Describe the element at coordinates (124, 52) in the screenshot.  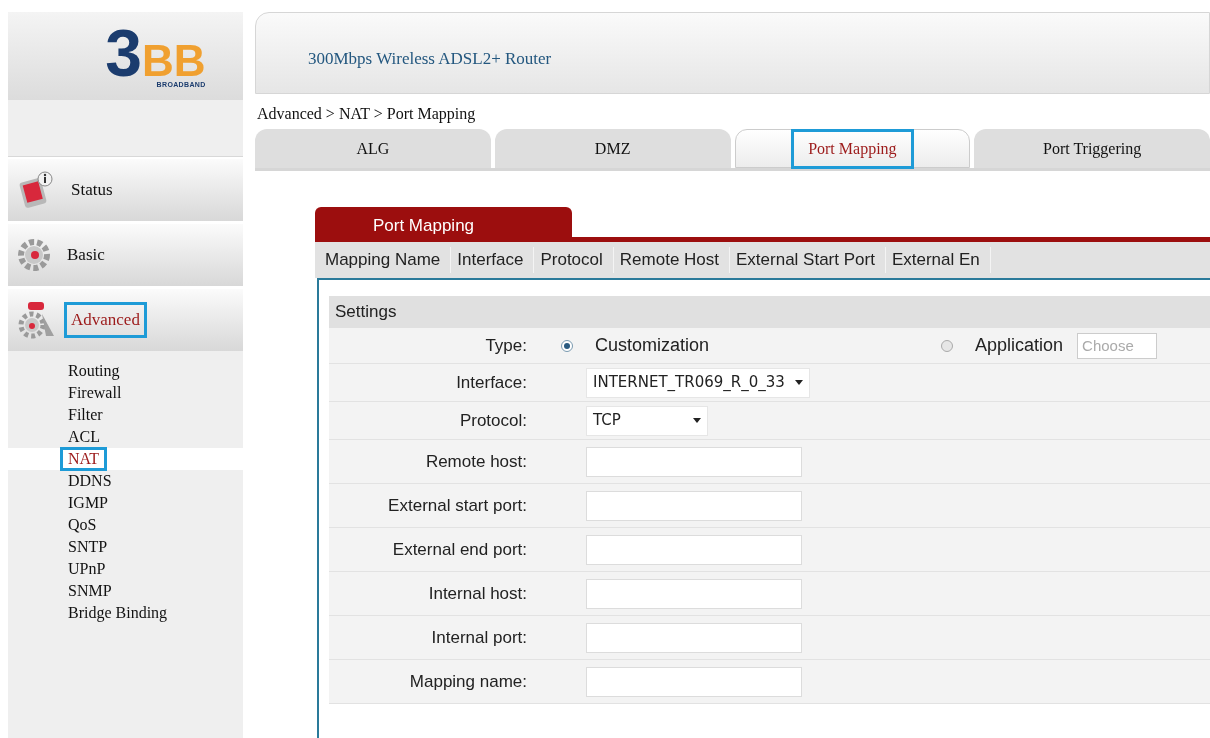
I see `logo-mark: 3` at that location.